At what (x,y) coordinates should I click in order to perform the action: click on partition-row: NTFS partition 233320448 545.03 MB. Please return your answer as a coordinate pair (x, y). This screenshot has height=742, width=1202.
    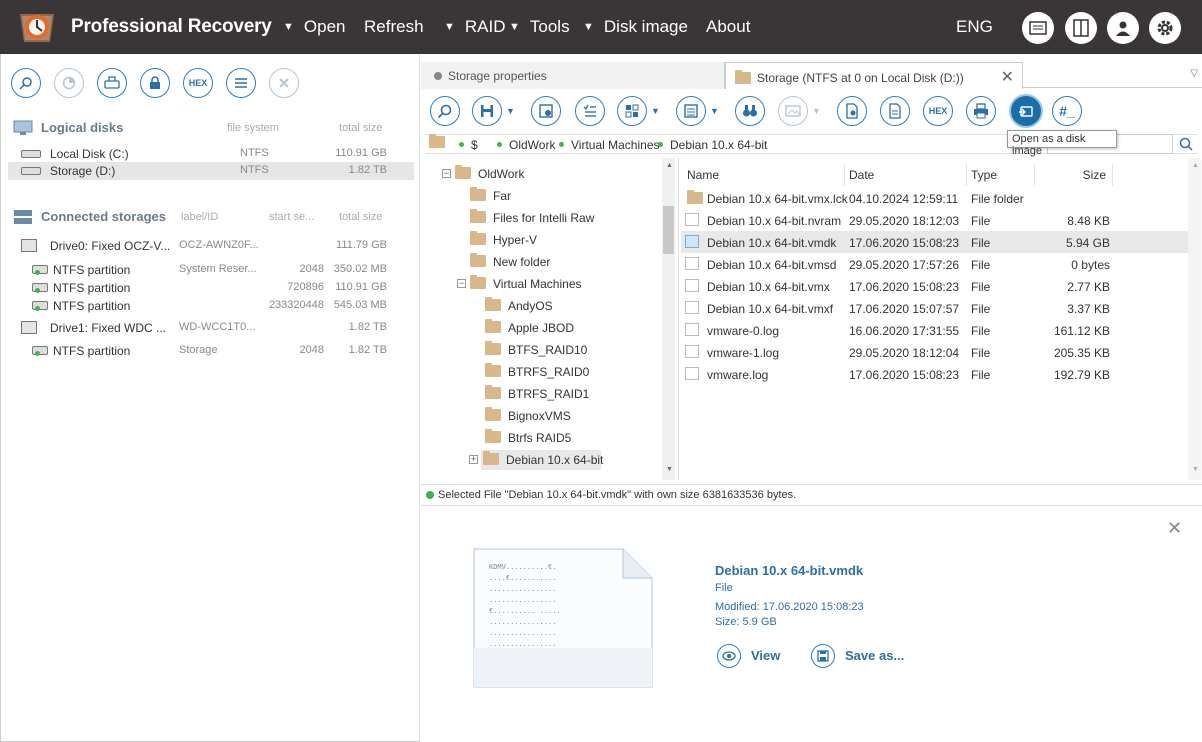
    Looking at the image, I should click on (211, 306).